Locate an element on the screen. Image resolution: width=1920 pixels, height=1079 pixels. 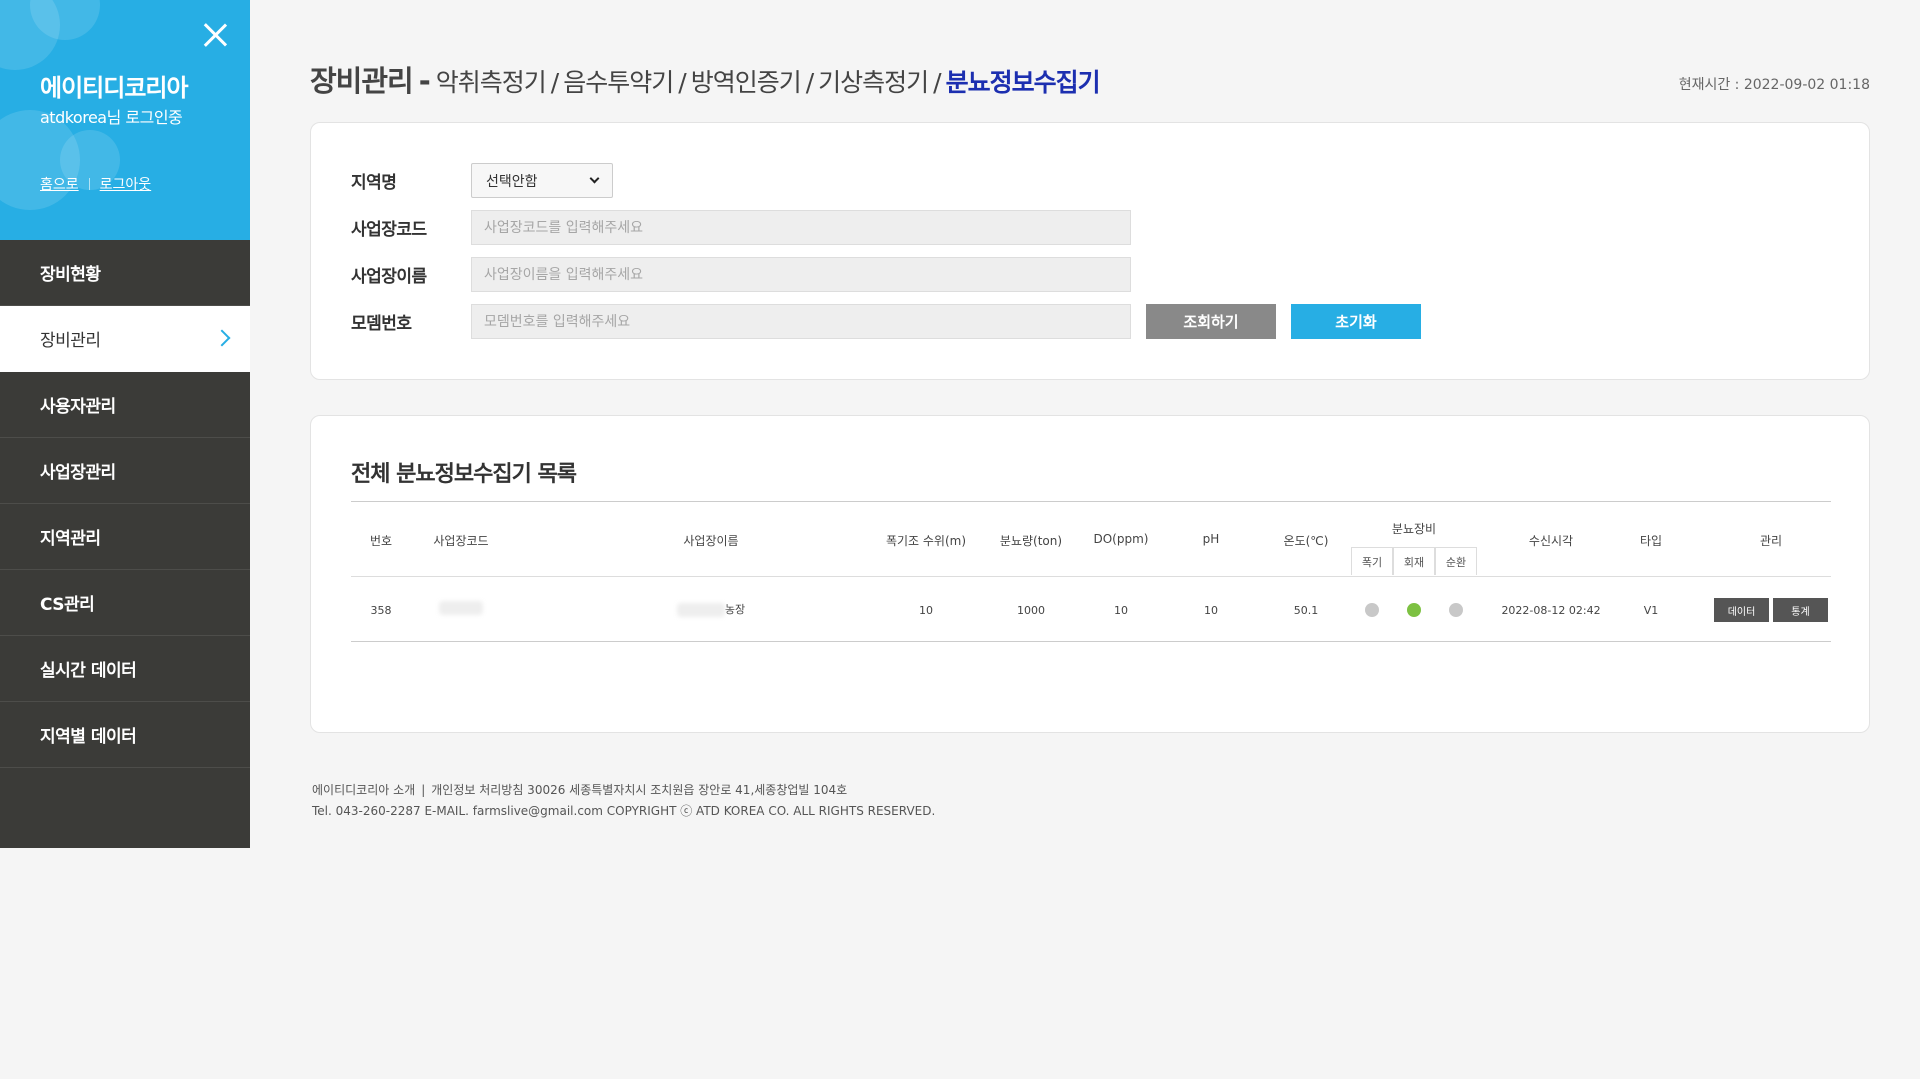
sidebar-item-regional-data: 지역별 데이터 is located at coordinates (125, 735).